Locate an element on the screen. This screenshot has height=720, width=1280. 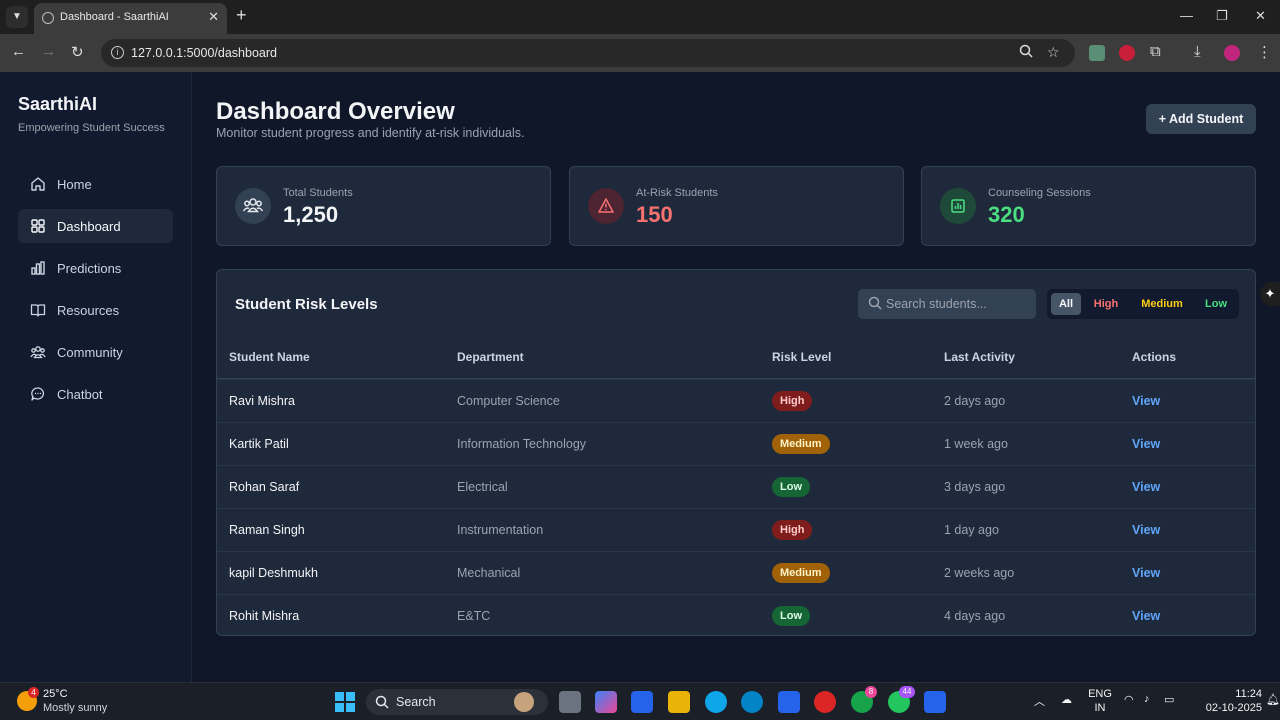
stat-label: Counseling Sessions is located at coordinates (1039, 193).